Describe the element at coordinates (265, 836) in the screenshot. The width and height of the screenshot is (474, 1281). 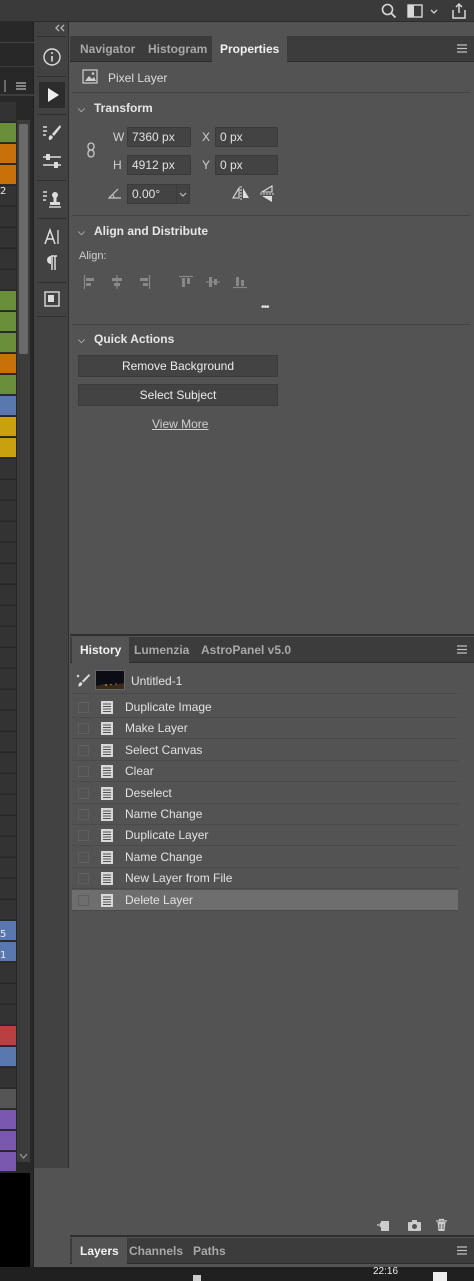
I see `history-item: Duplicate Layer` at that location.